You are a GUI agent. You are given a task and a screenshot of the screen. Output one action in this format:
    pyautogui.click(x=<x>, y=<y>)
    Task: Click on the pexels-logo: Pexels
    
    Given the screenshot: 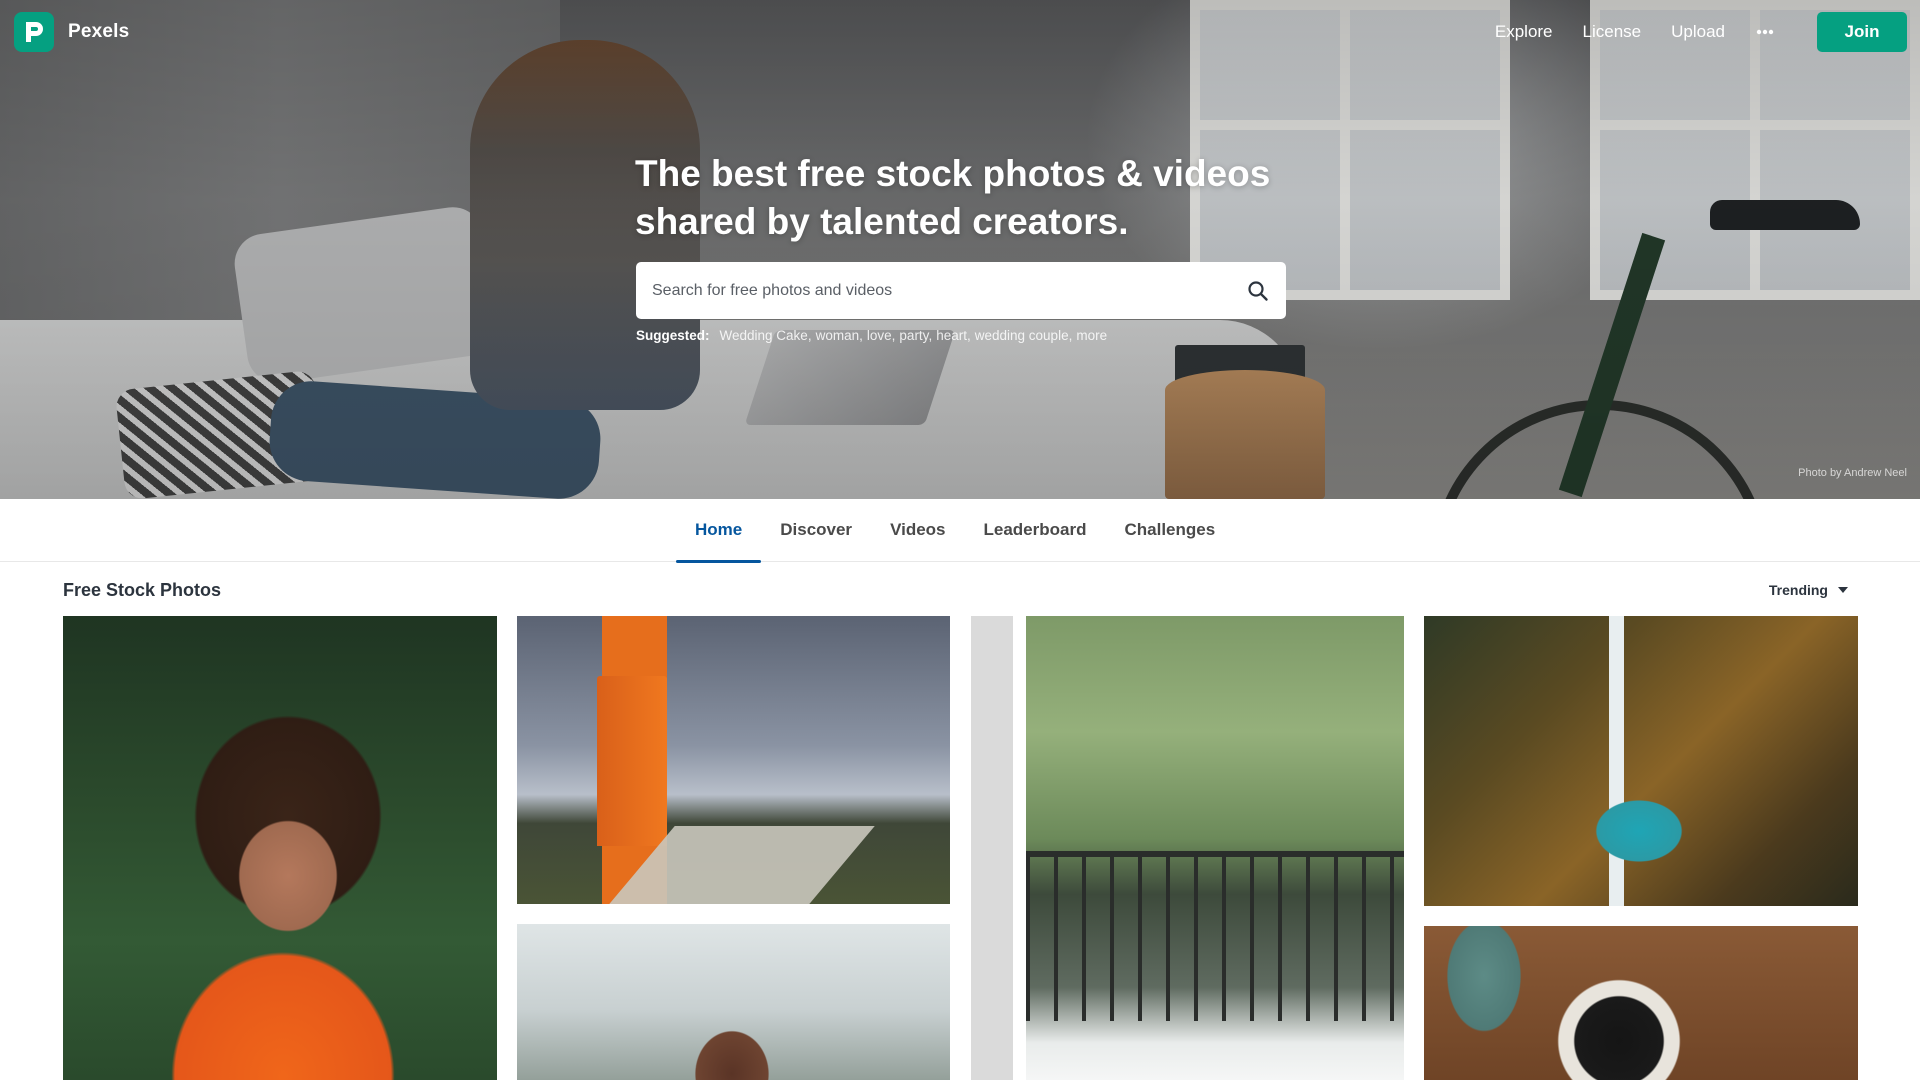 What is the action you would take?
    pyautogui.click(x=71, y=32)
    